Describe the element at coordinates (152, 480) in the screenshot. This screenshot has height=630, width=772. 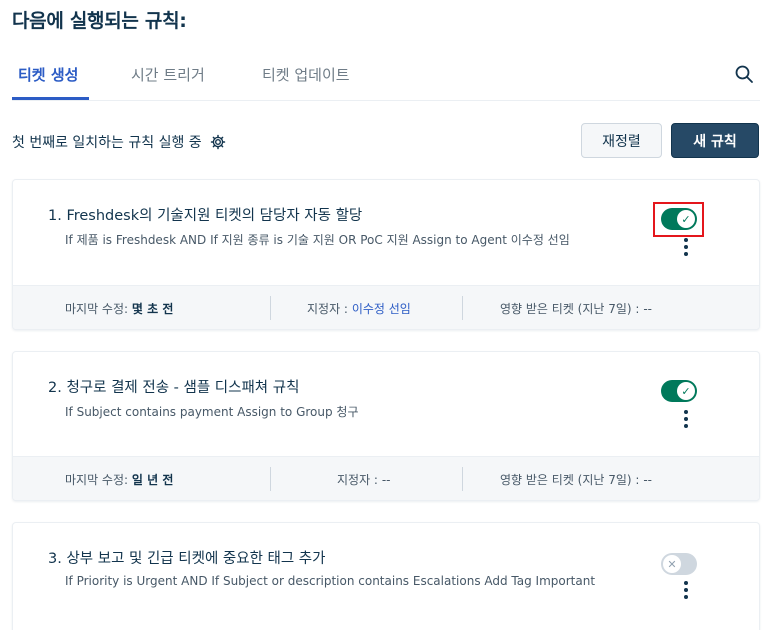
I see `modified-value: 일 년 전` at that location.